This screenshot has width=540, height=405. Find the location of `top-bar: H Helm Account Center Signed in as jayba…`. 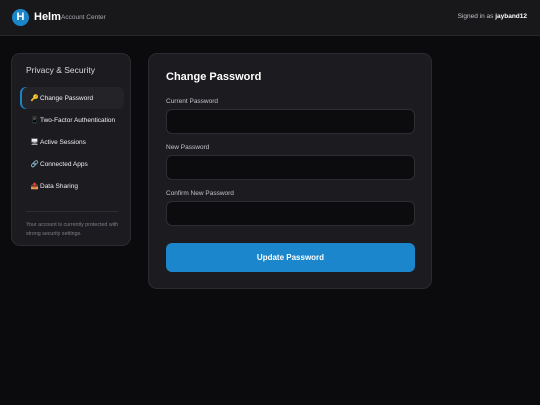

top-bar: H Helm Account Center Signed in as jayba… is located at coordinates (270, 18).